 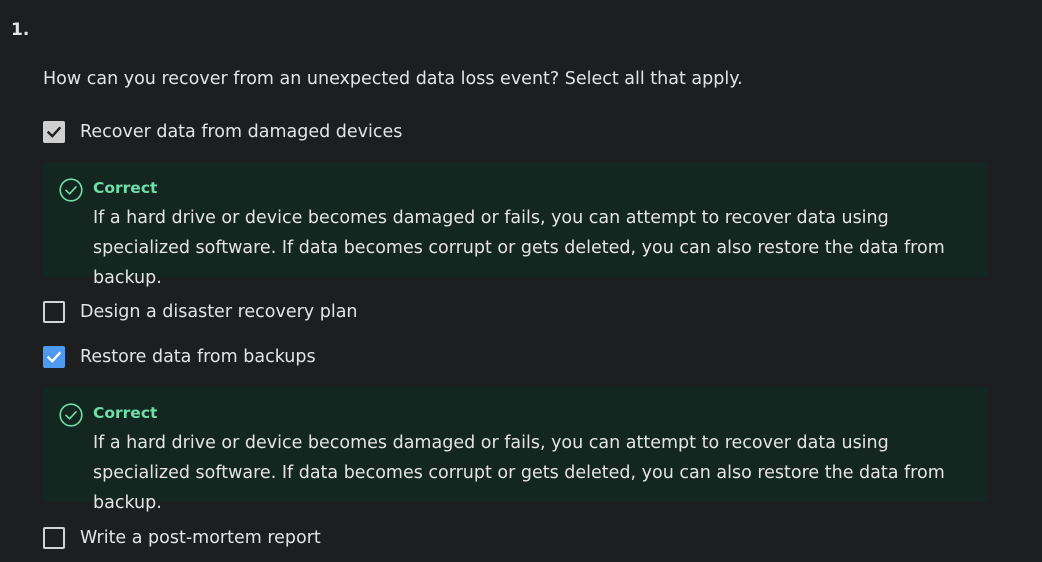 I want to click on option-restore-backups: Restore data from backups, so click(x=179, y=357).